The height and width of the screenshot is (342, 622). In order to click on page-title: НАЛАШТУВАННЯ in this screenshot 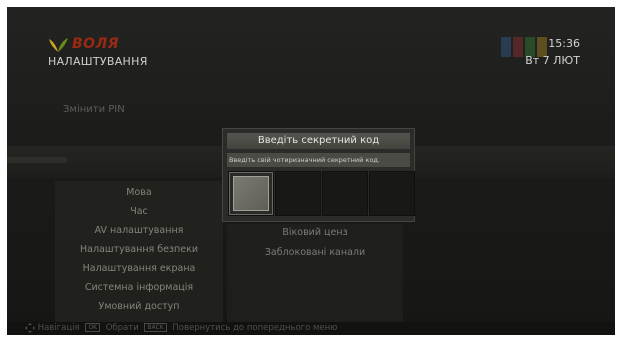, I will do `click(98, 61)`.